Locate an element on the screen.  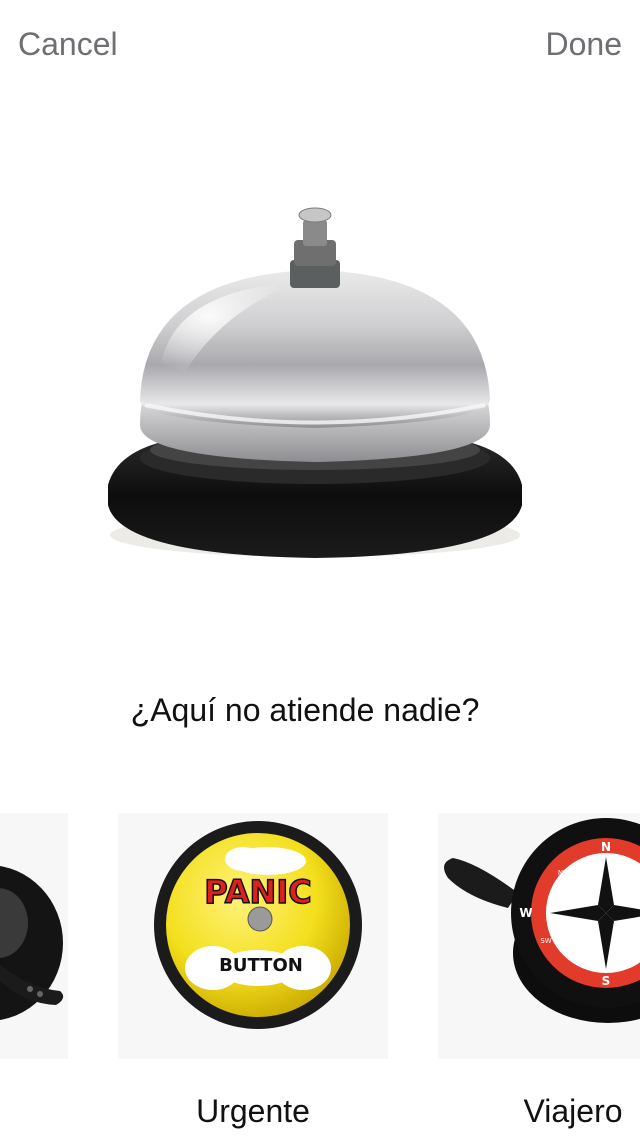
button-text: BUTTON is located at coordinates (261, 965).